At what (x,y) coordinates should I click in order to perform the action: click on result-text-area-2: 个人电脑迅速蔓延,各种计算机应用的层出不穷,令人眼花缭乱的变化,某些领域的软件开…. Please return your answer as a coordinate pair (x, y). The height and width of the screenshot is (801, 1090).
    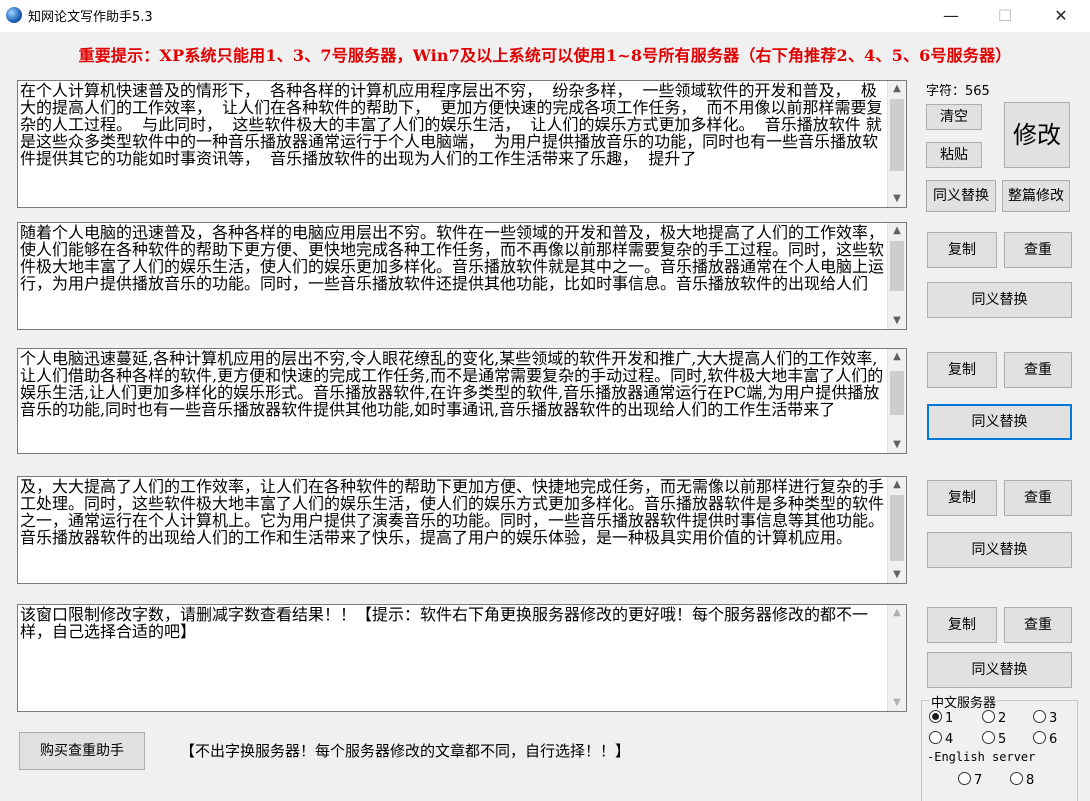
    Looking at the image, I should click on (462, 401).